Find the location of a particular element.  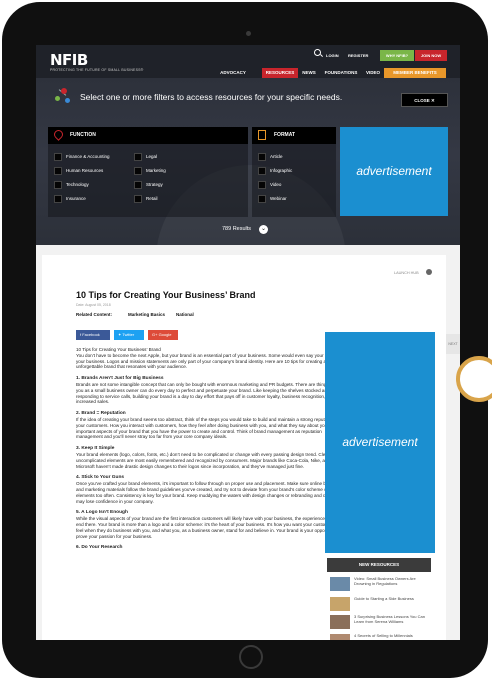

checkbox-hr is located at coordinates (58, 171).